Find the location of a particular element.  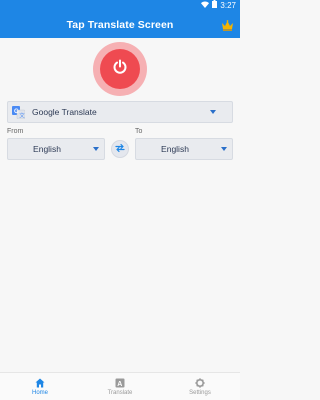

svg-text: 文 is located at coordinates (22, 116).